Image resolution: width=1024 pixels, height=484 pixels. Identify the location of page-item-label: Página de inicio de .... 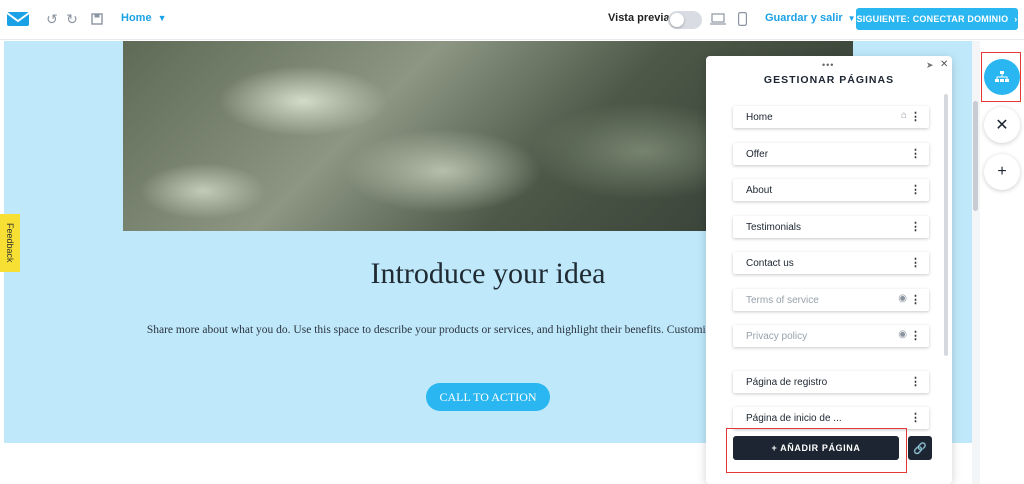
(794, 418).